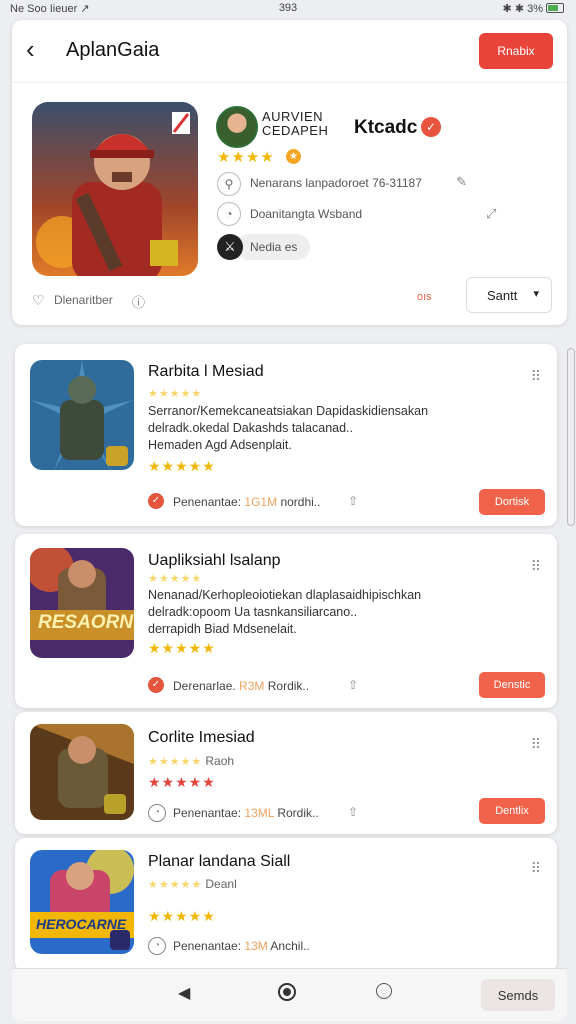 This screenshot has width=576, height=1024. I want to click on thumbnail-label: HEROCARNE, so click(81, 924).